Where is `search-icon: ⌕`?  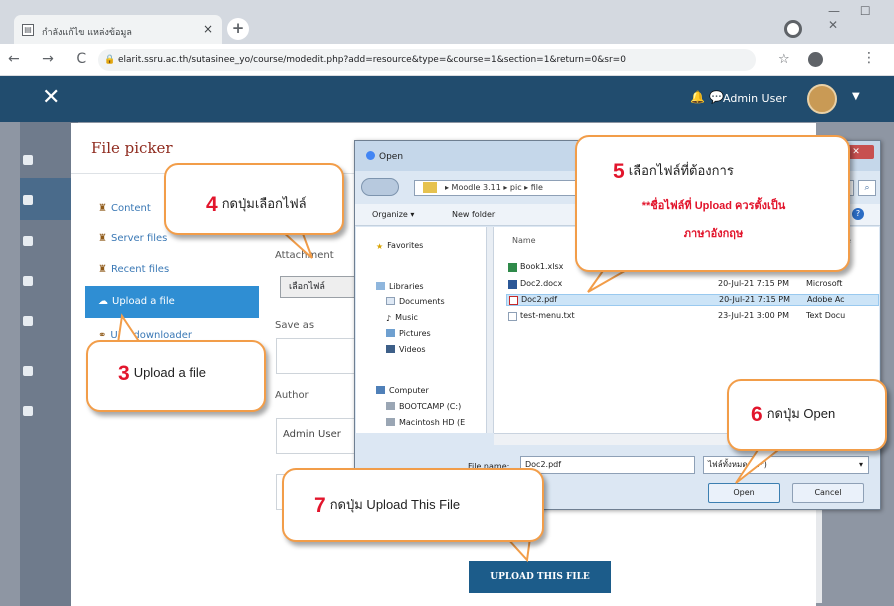 search-icon: ⌕ is located at coordinates (867, 188).